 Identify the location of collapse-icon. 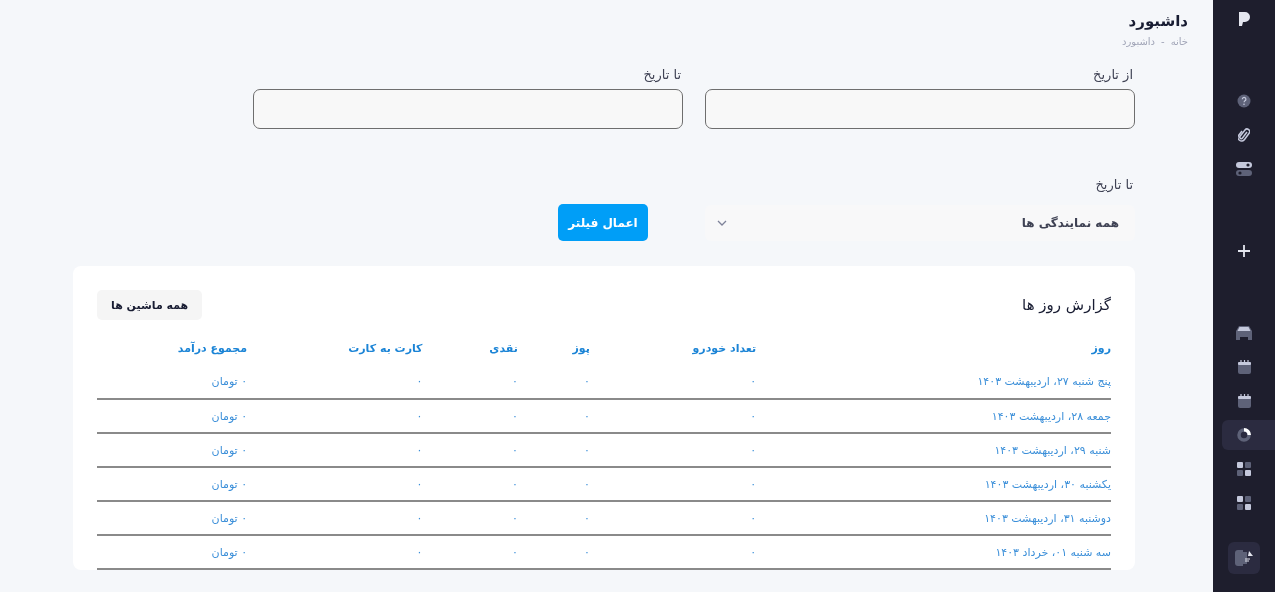
(1244, 558).